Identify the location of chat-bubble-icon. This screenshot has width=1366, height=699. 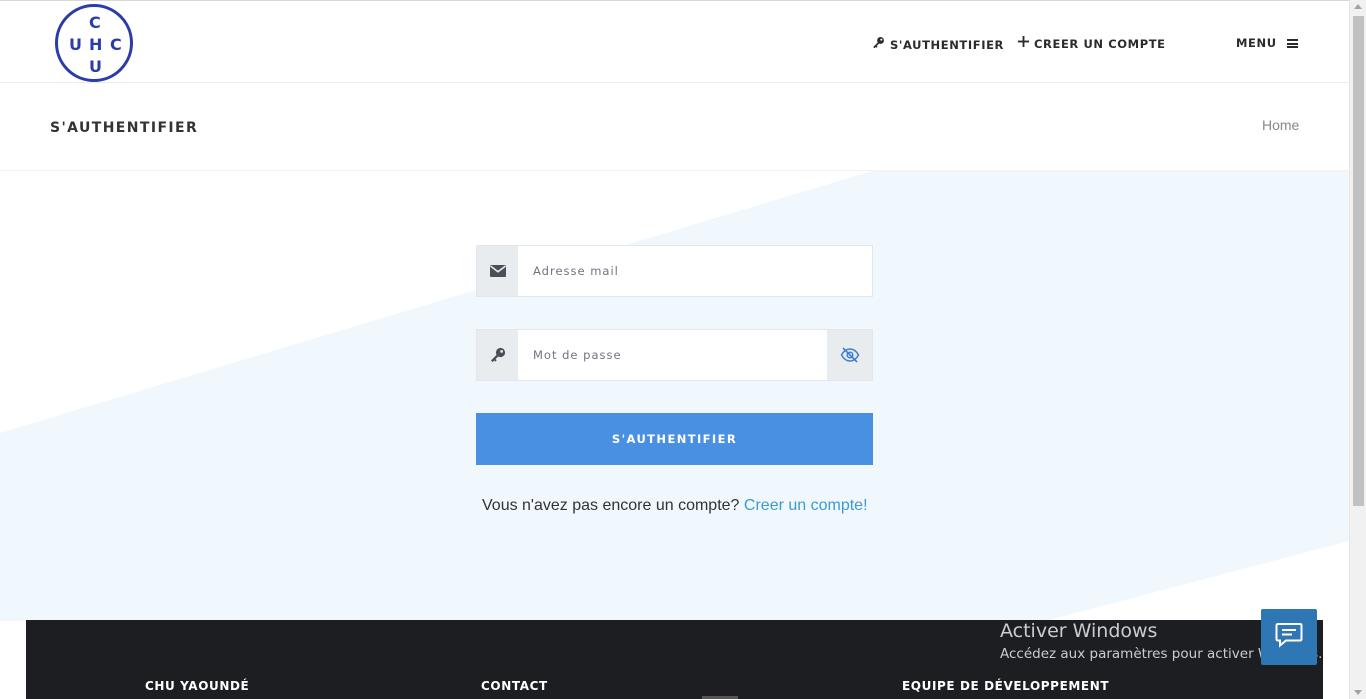
(1289, 637).